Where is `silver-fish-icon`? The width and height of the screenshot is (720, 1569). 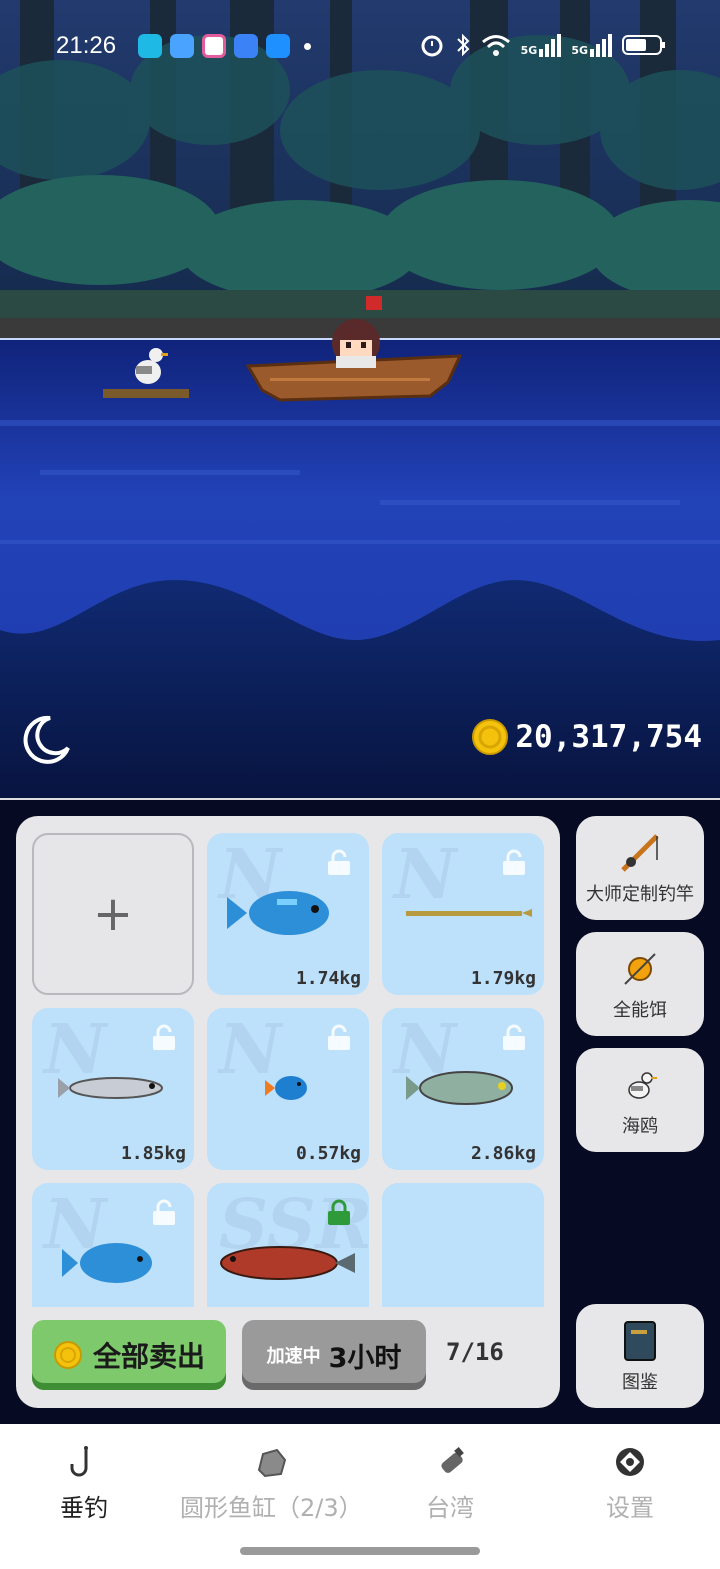 silver-fish-icon is located at coordinates (110, 1088).